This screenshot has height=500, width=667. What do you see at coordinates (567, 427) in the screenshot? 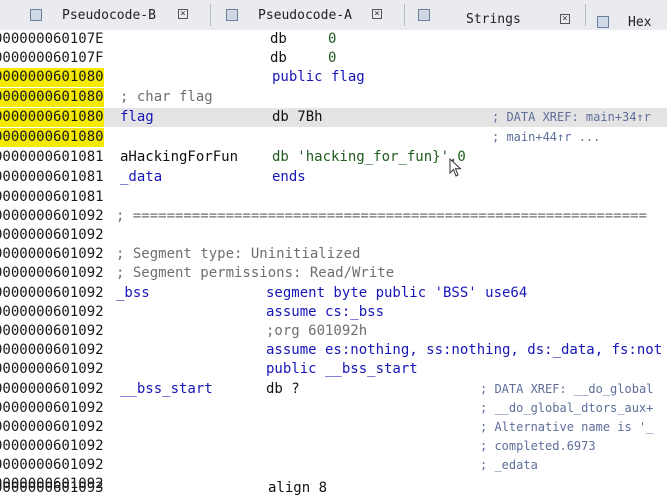
I see `xref-comment: ; Alternative name is '_` at bounding box center [567, 427].